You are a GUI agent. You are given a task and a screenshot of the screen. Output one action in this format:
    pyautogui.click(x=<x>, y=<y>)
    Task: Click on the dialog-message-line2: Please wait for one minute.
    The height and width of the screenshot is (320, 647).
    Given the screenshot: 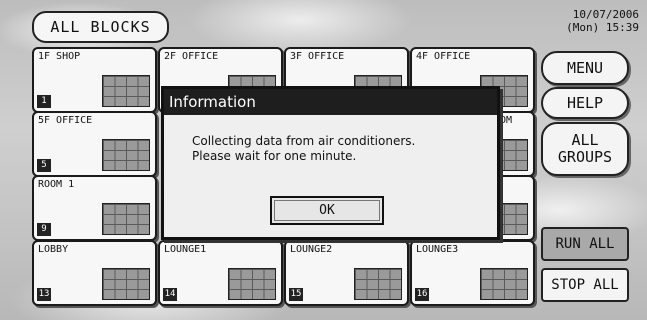 What is the action you would take?
    pyautogui.click(x=274, y=156)
    